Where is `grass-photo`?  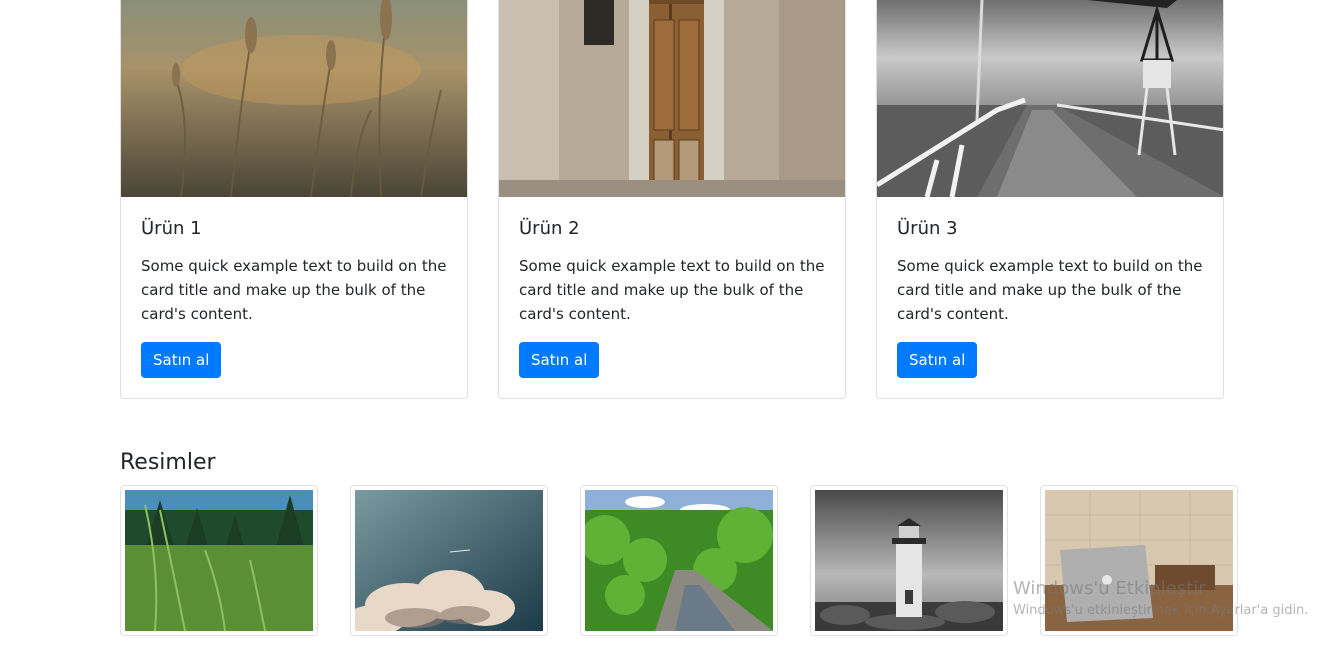
grass-photo is located at coordinates (219, 560).